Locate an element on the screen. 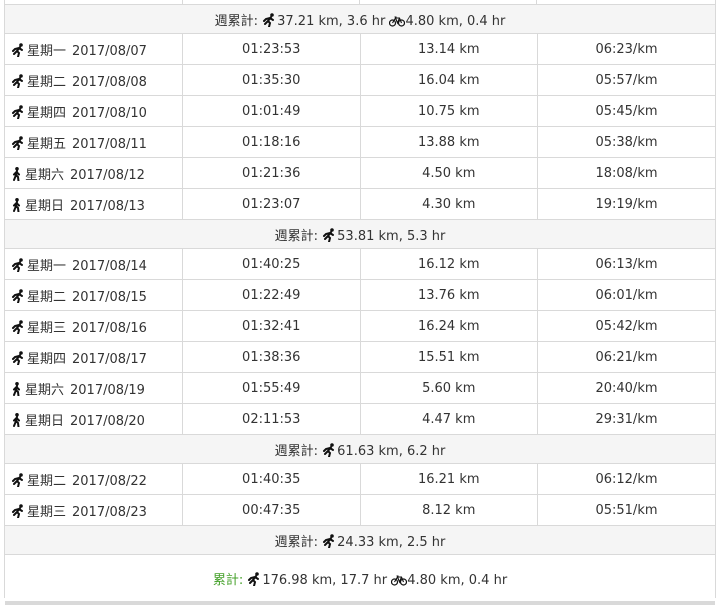 Image resolution: width=720 pixels, height=605 pixels. duration-cell: 01:23:53 is located at coordinates (271, 49).